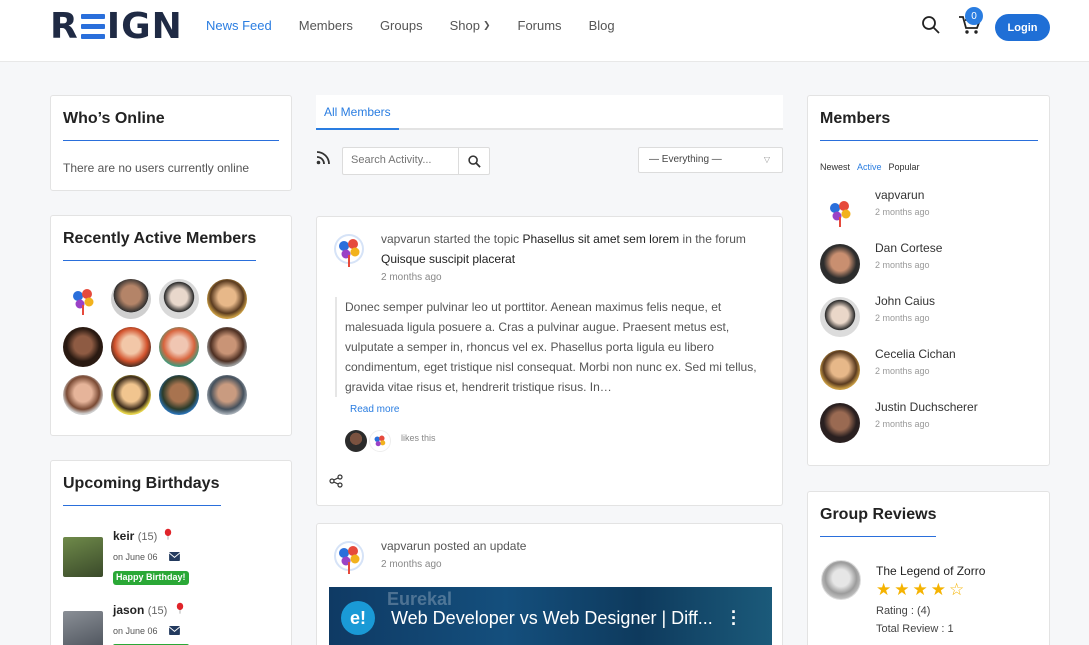  Describe the element at coordinates (841, 580) in the screenshot. I see `group-avatar` at that location.